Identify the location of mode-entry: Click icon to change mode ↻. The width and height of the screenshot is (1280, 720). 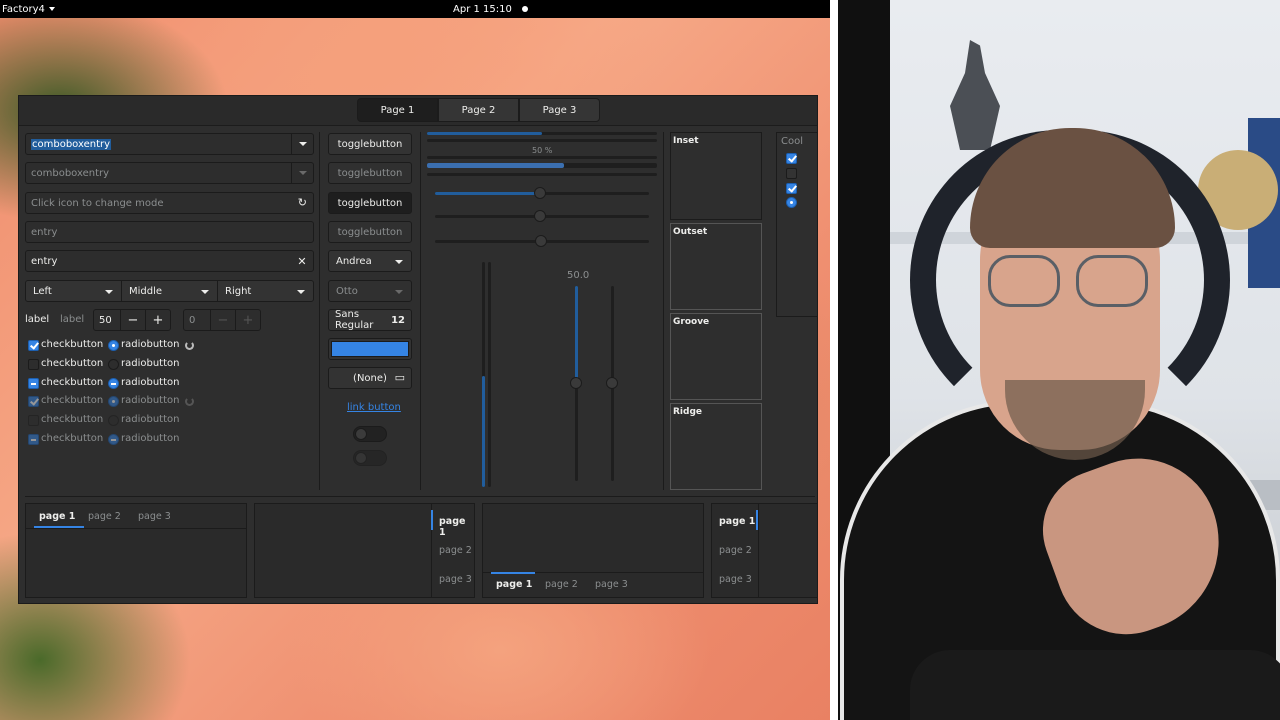
(169, 203).